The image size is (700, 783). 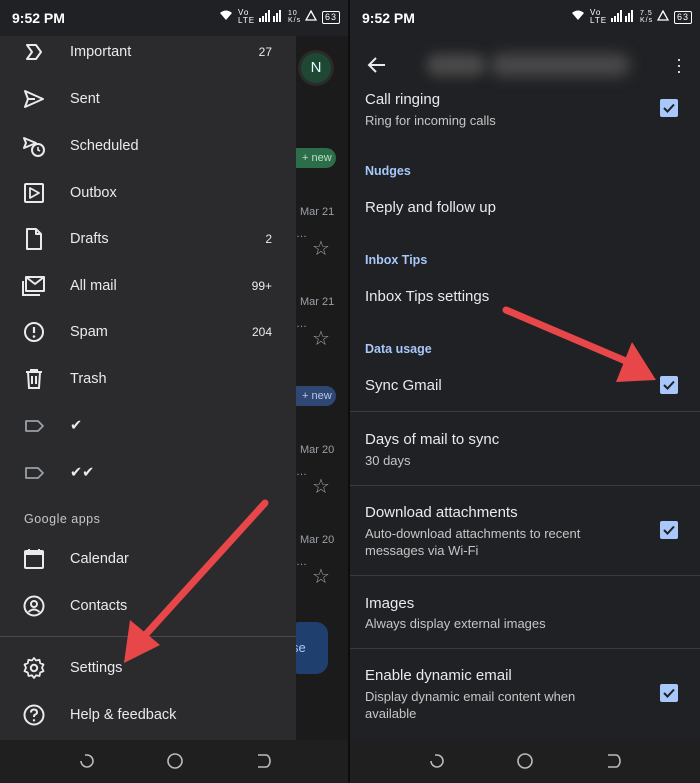 I want to click on dynamic-email-title: Enable dynamic email, so click(x=438, y=675).